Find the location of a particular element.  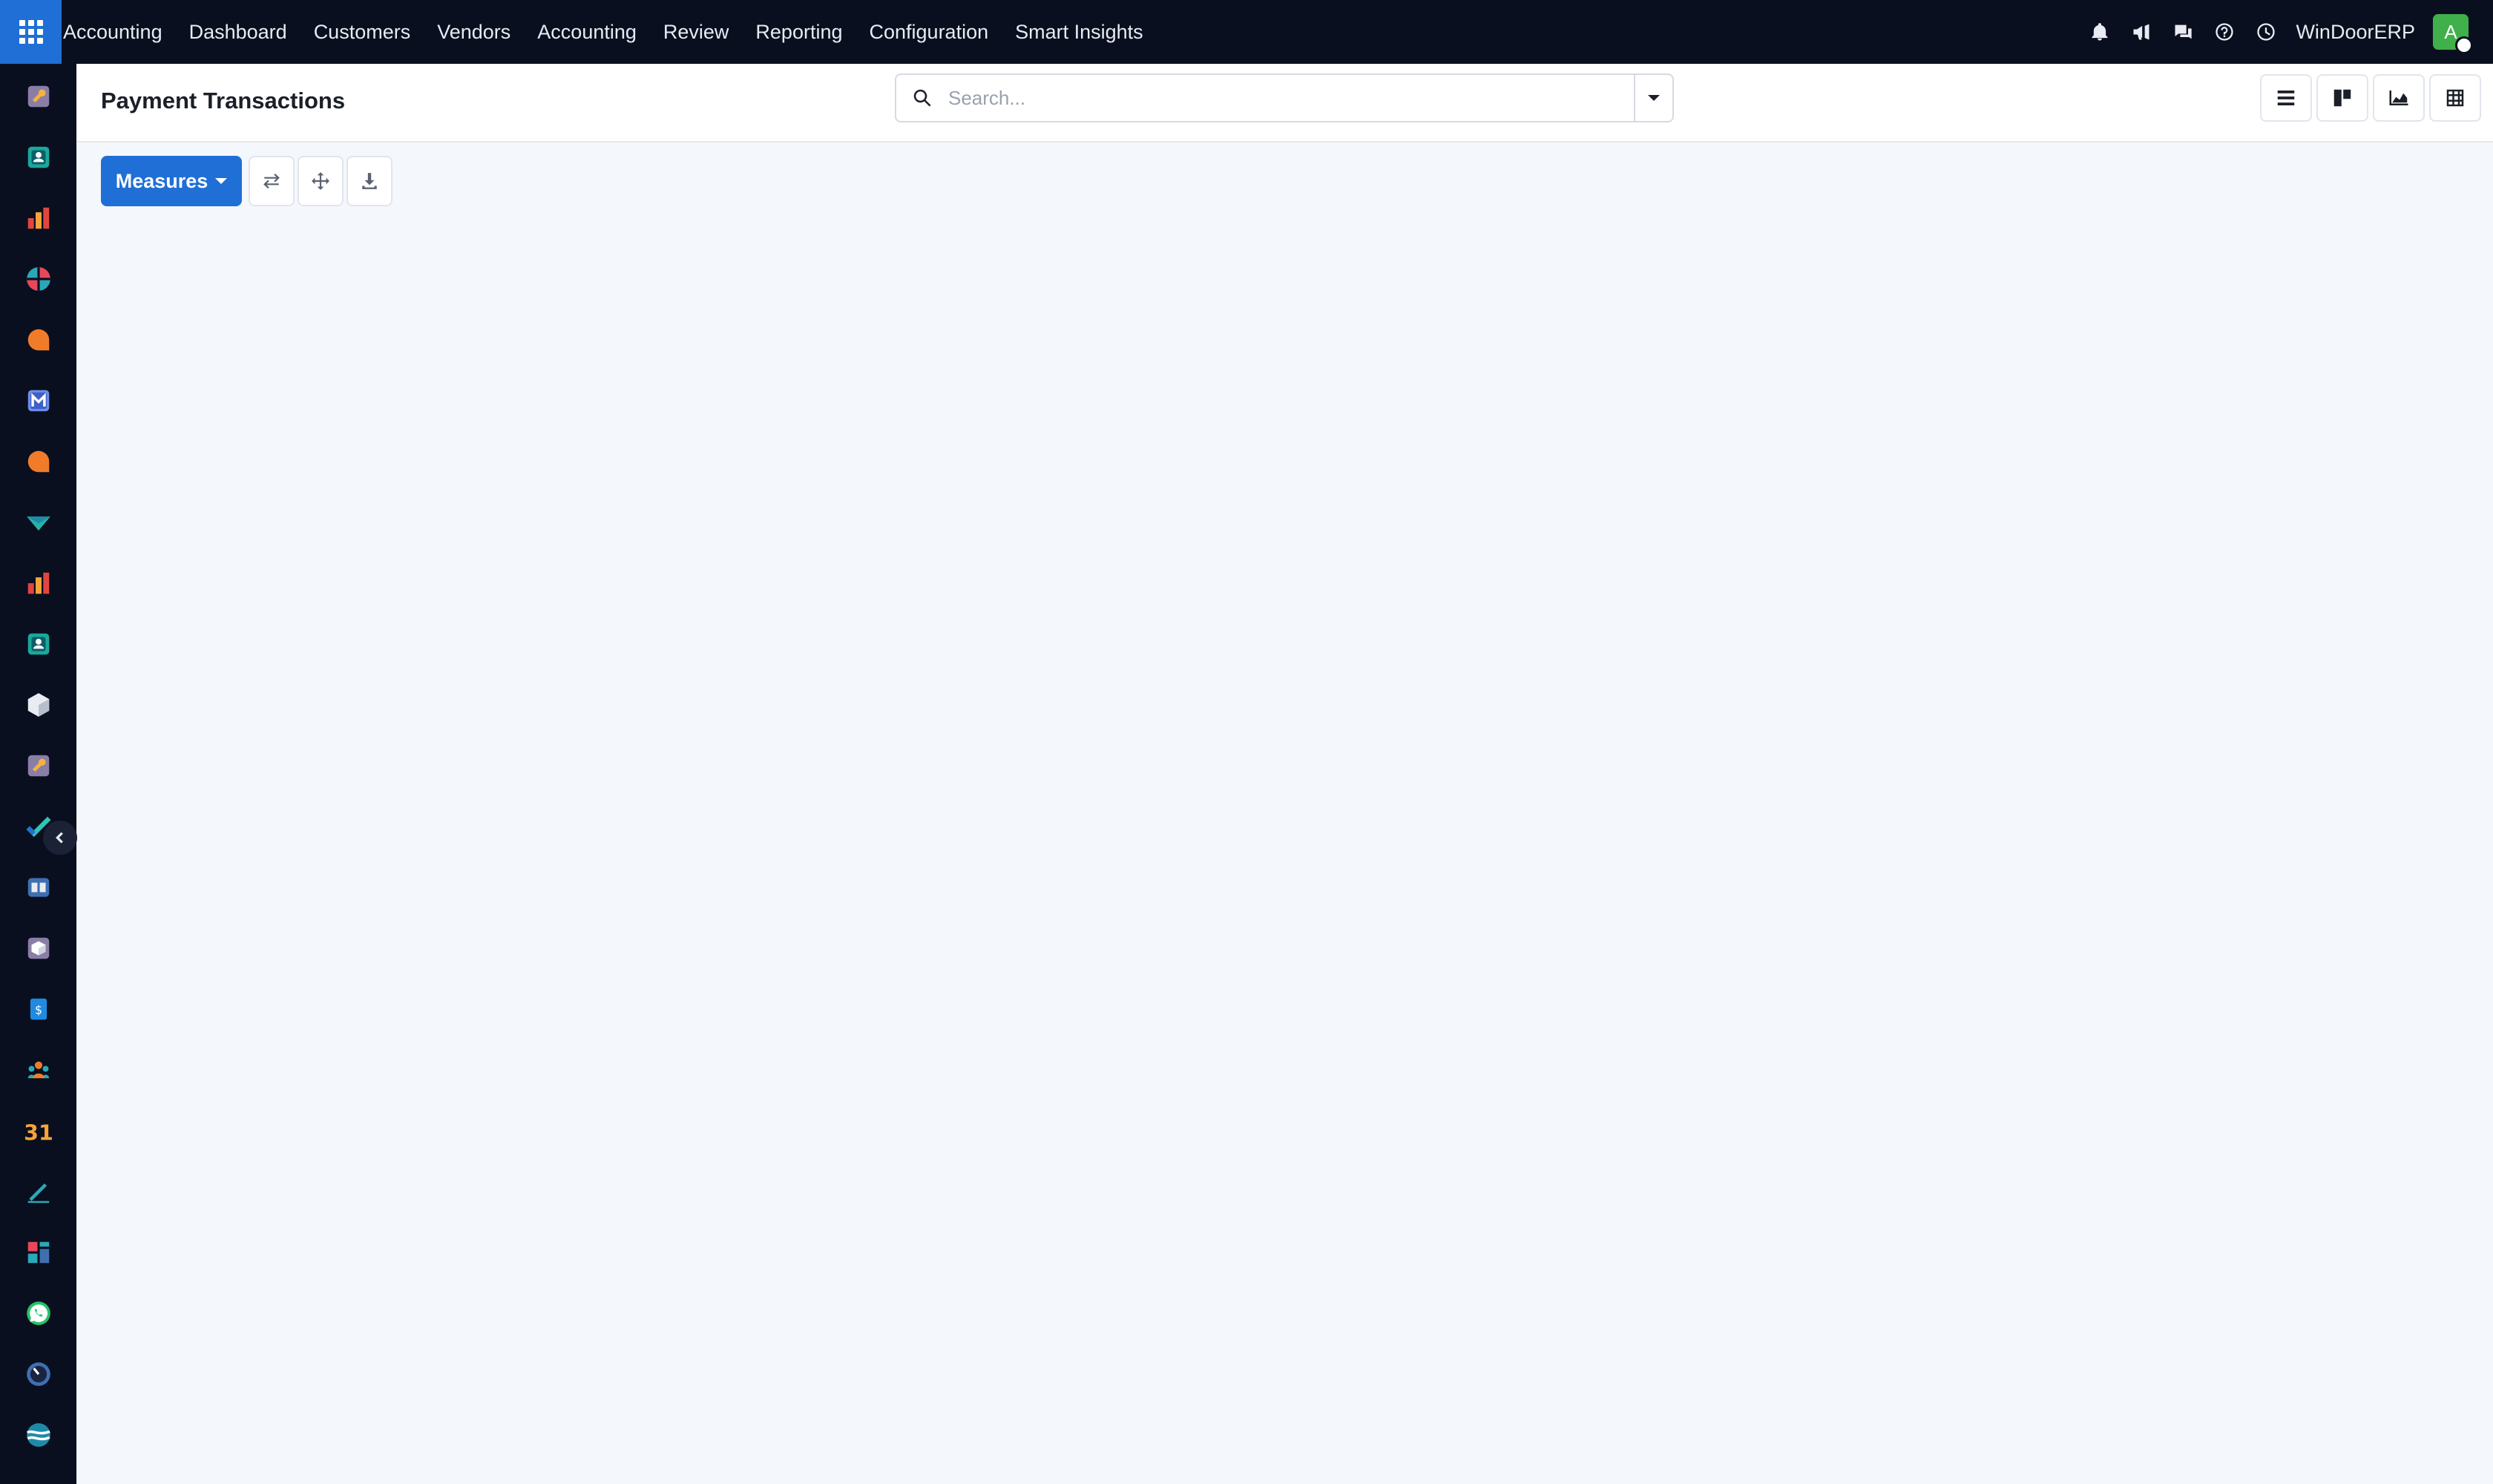

measures-dropdown-button: Measures is located at coordinates (171, 181).